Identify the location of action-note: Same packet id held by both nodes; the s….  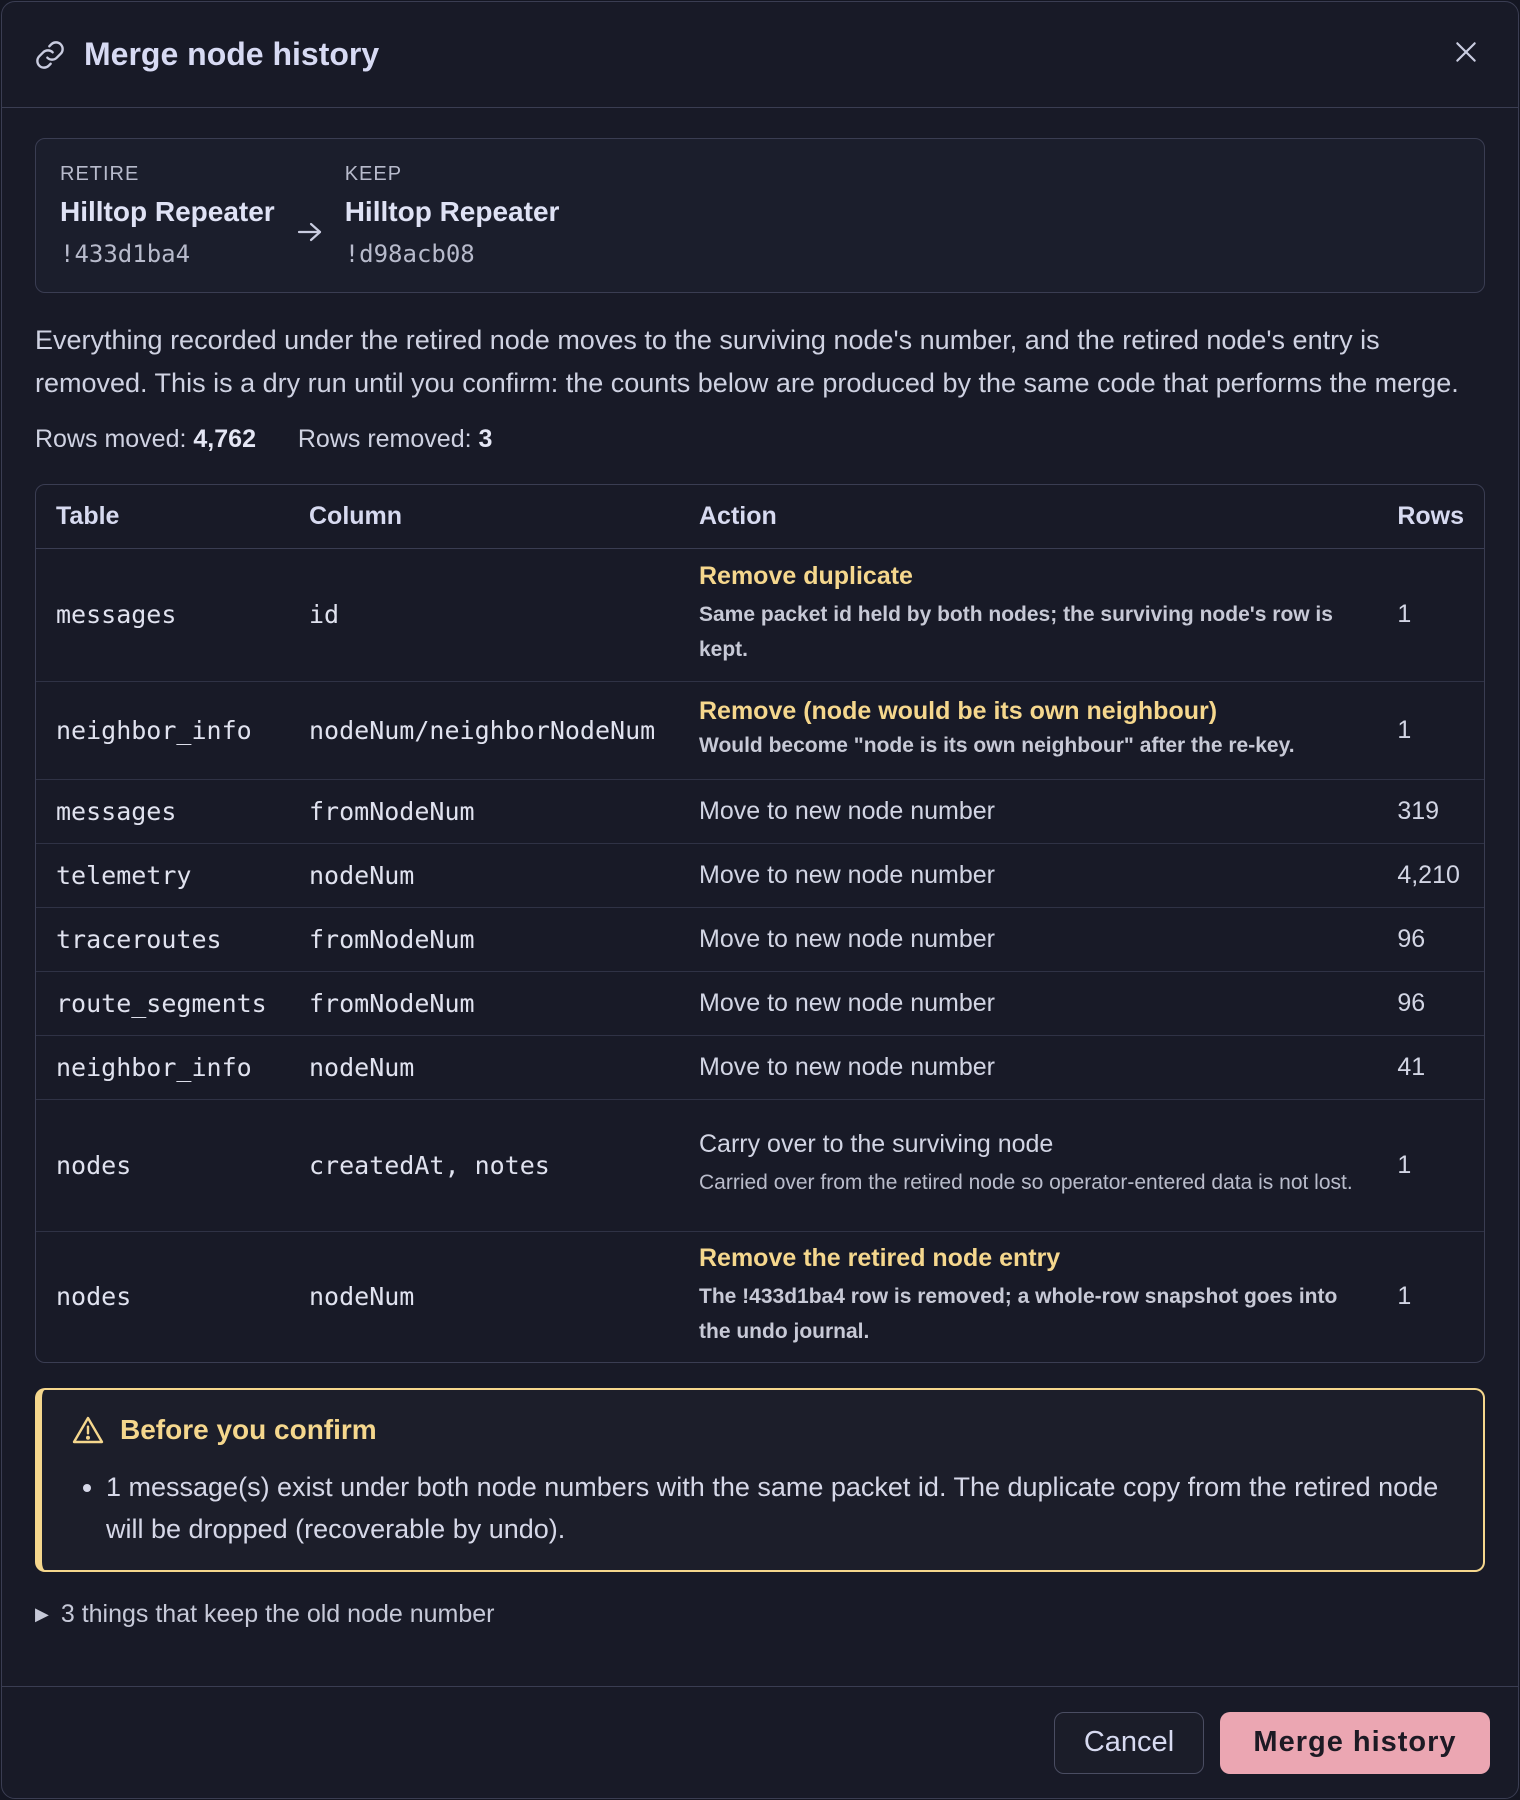
(1016, 632).